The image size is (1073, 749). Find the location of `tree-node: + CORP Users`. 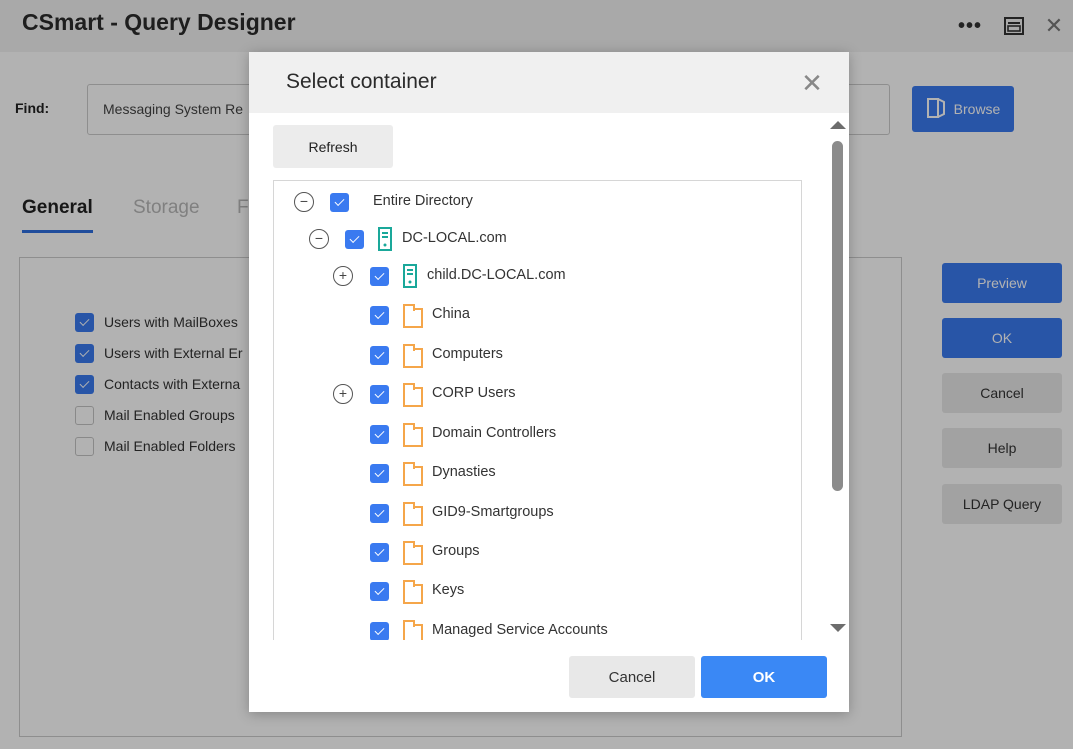

tree-node: + CORP Users is located at coordinates (537, 394).